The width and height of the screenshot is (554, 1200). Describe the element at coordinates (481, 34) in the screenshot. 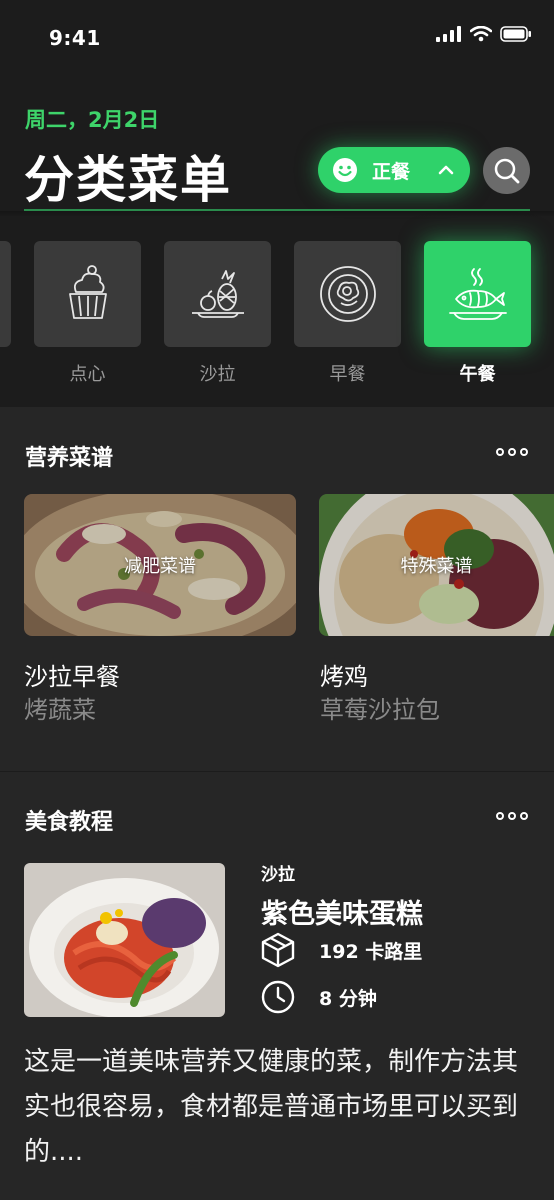

I see `wifi-icon` at that location.